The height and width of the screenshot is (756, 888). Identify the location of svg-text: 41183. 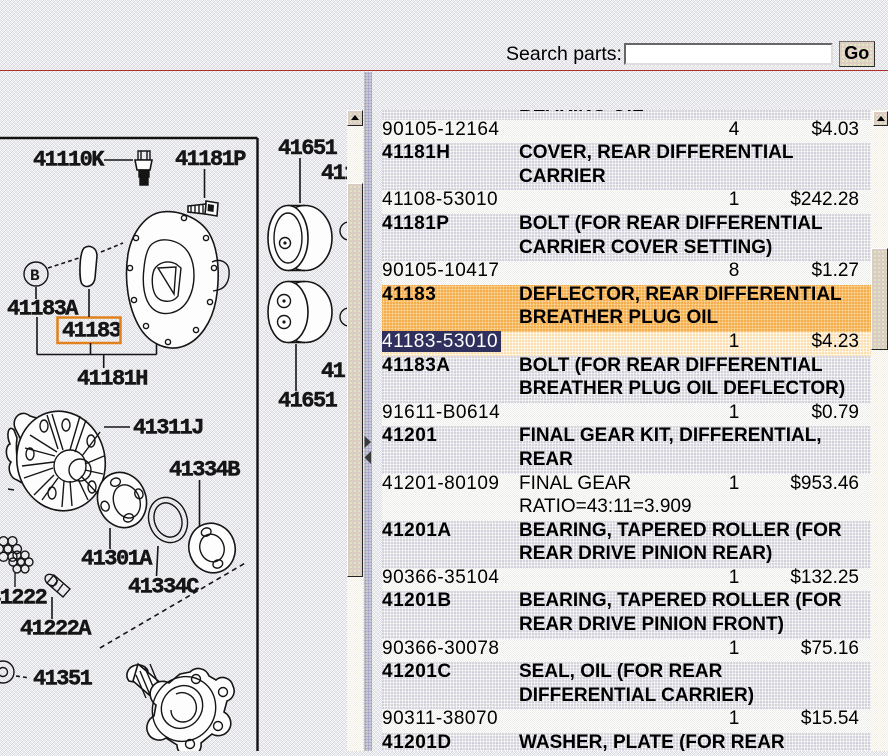
(92, 331).